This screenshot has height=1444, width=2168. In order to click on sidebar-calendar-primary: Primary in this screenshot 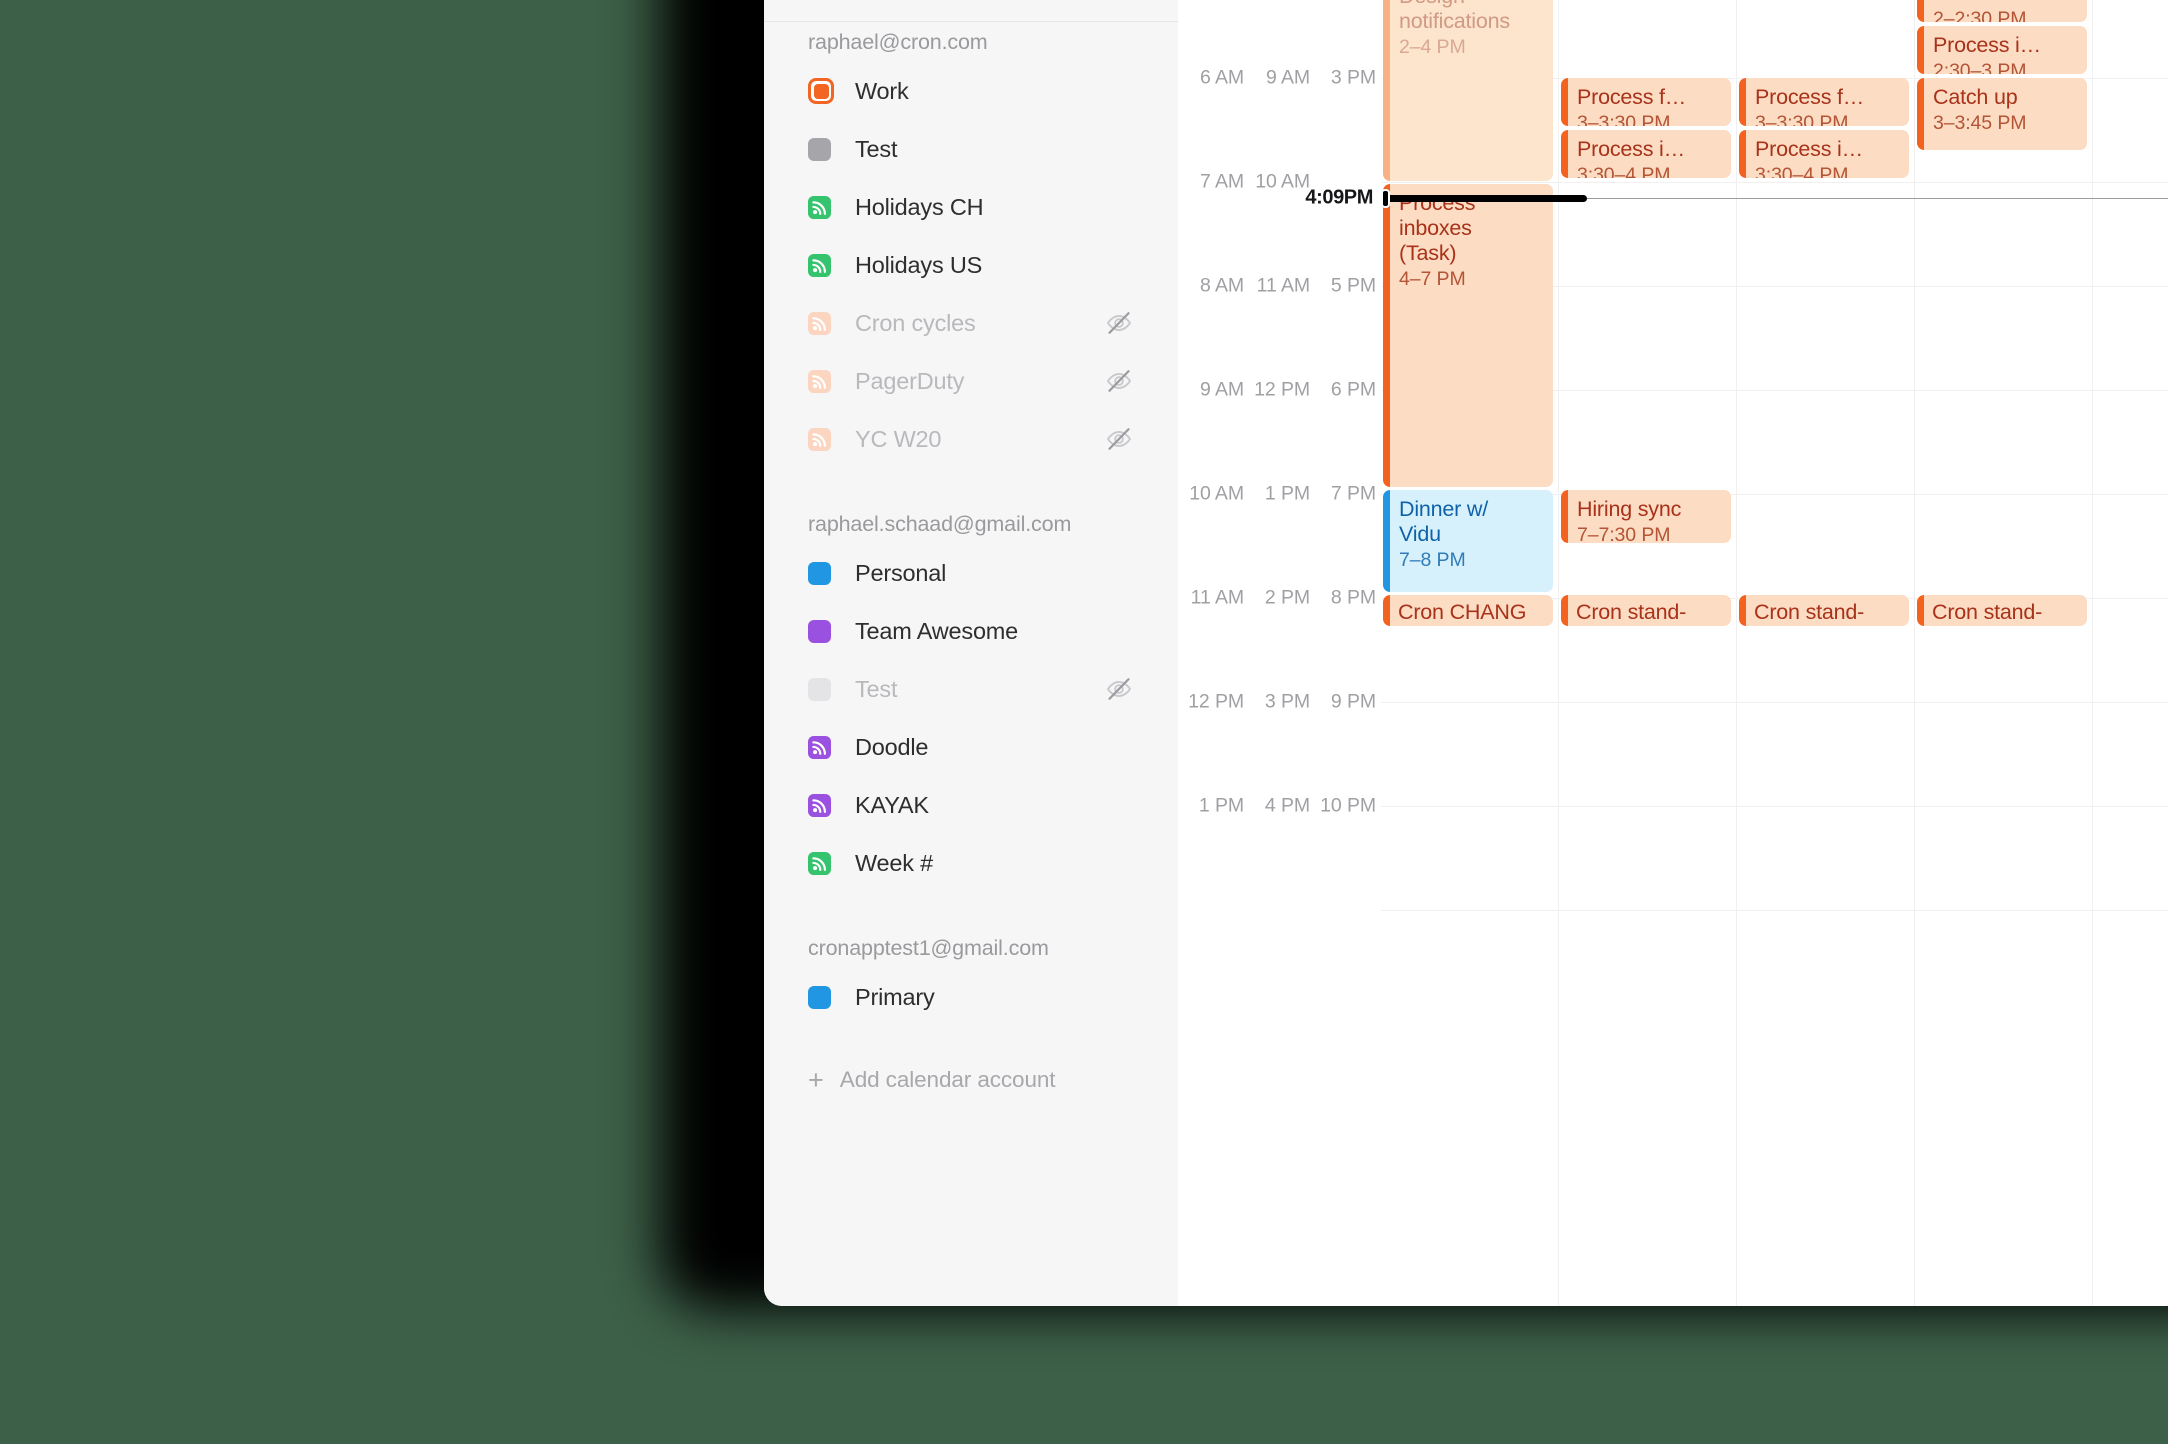, I will do `click(971, 997)`.